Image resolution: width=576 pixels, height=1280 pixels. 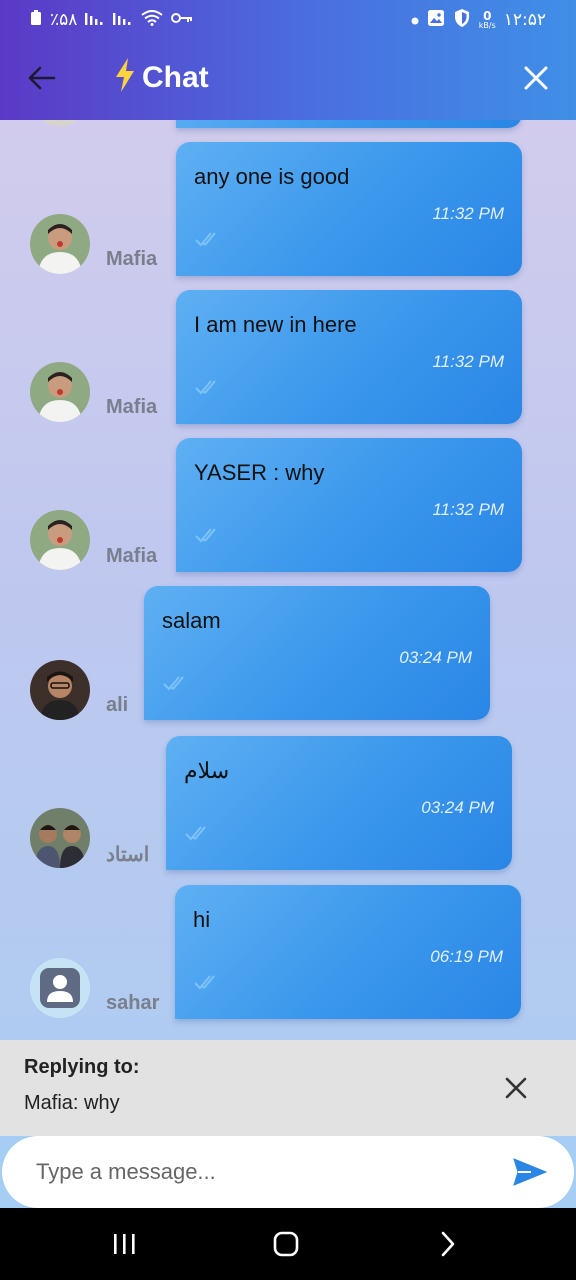 I want to click on status-right: 0 kB/s ۱۲:۵۲, so click(x=478, y=20).